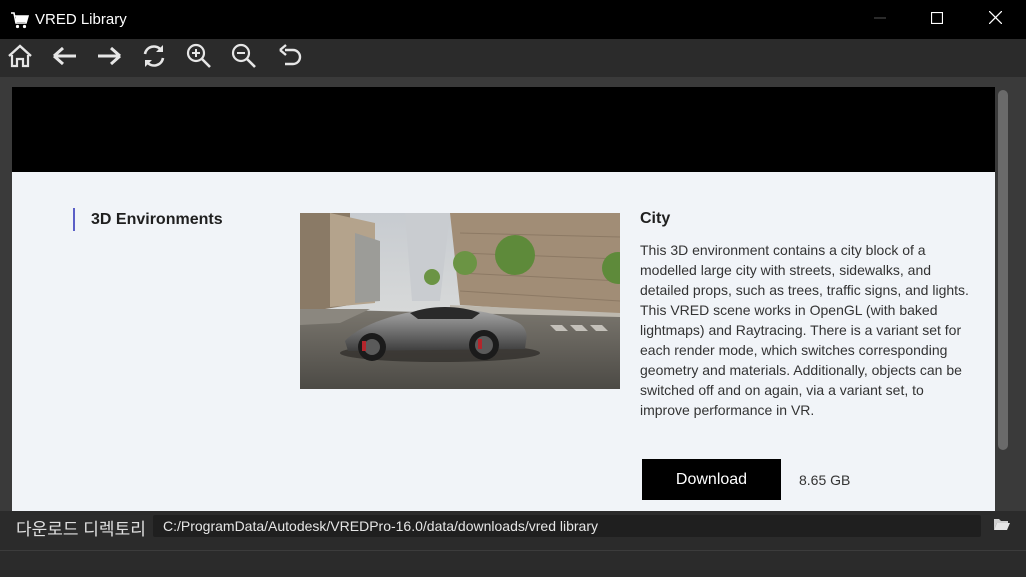 This screenshot has width=1026, height=577. Describe the element at coordinates (513, 58) in the screenshot. I see `navigation-toolbar` at that location.